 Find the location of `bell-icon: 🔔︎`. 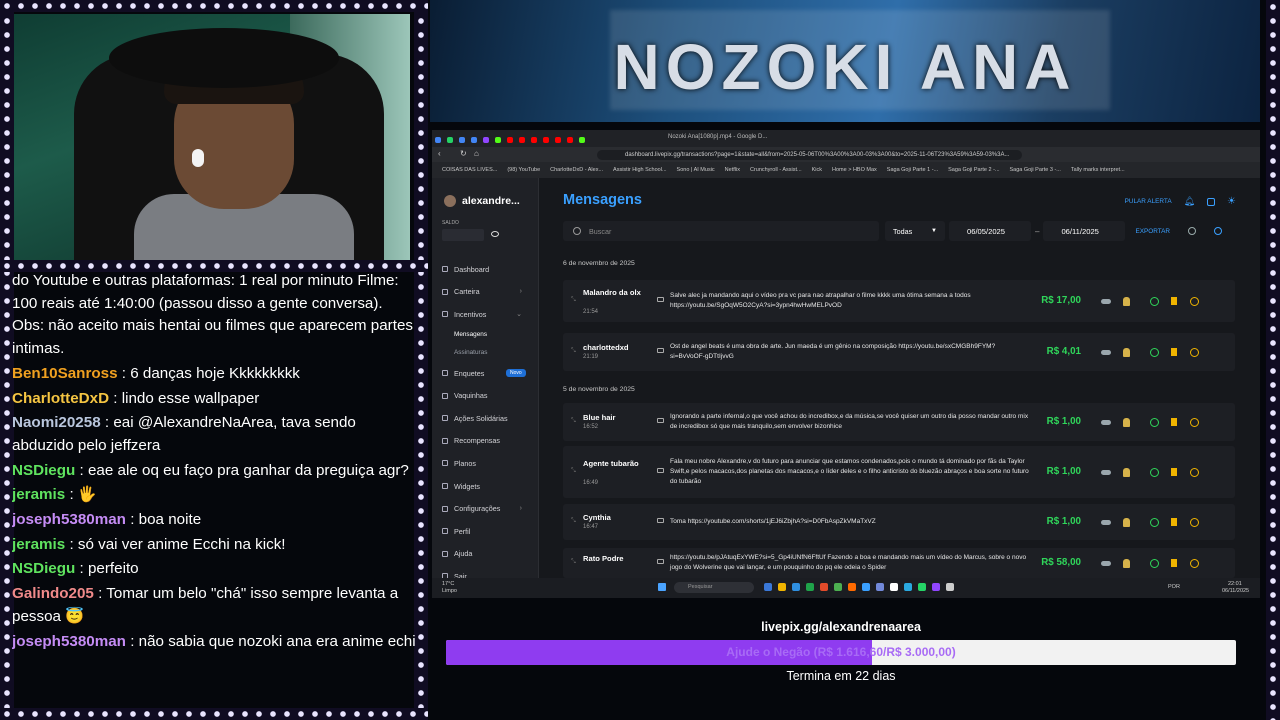

bell-icon: 🔔︎ is located at coordinates (1189, 201).